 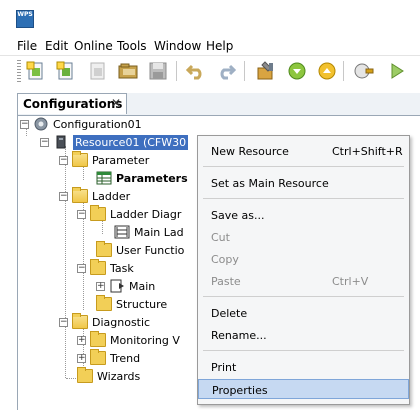 I want to click on toolbar, so click(x=210, y=71).